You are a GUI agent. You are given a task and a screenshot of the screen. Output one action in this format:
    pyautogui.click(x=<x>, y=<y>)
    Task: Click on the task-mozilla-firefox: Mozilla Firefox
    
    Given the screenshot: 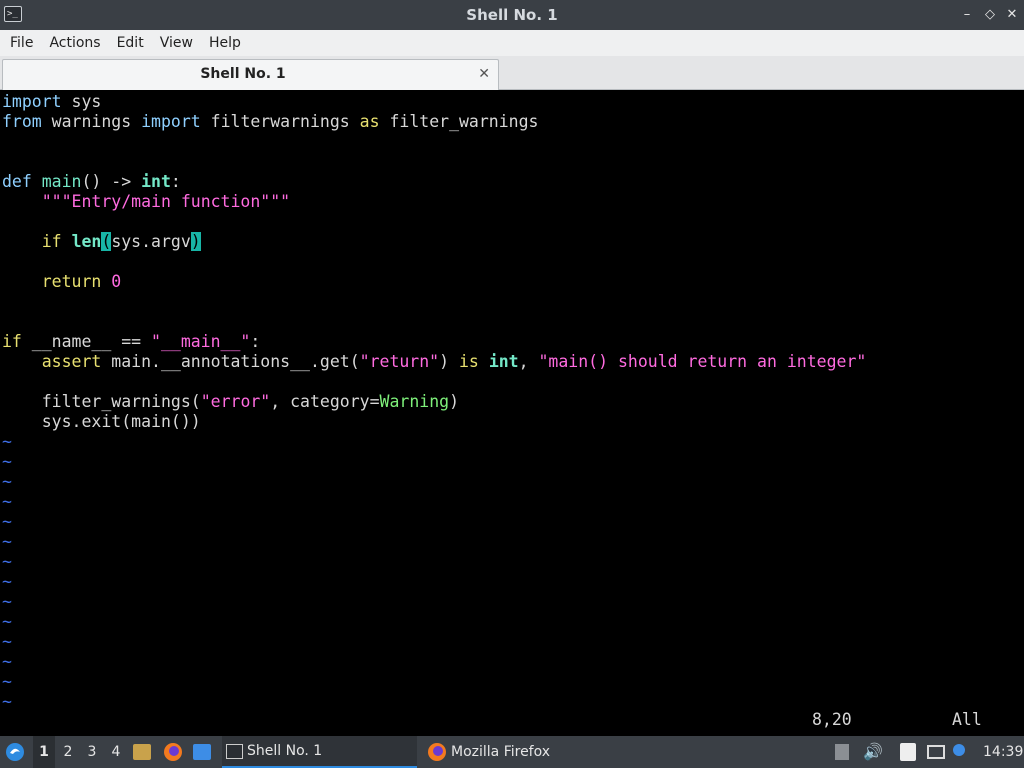 What is the action you would take?
    pyautogui.click(x=524, y=752)
    